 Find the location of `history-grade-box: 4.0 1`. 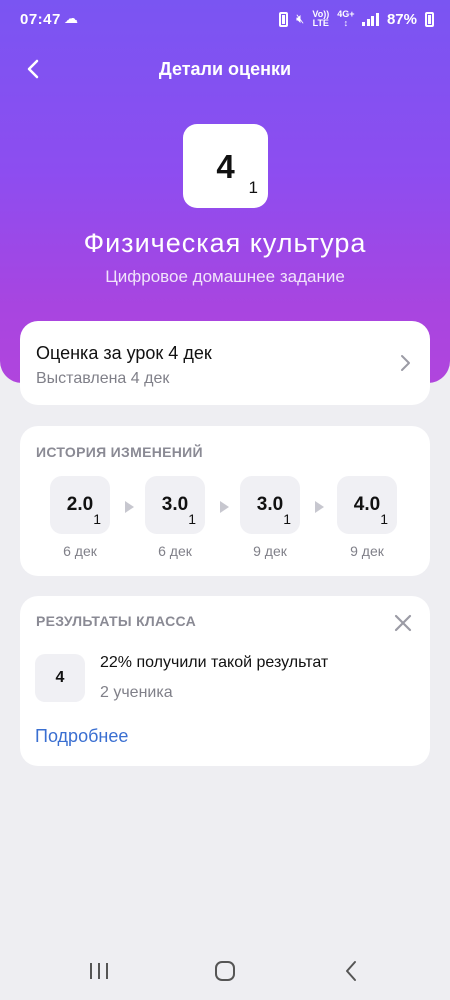

history-grade-box: 4.0 1 is located at coordinates (367, 505).